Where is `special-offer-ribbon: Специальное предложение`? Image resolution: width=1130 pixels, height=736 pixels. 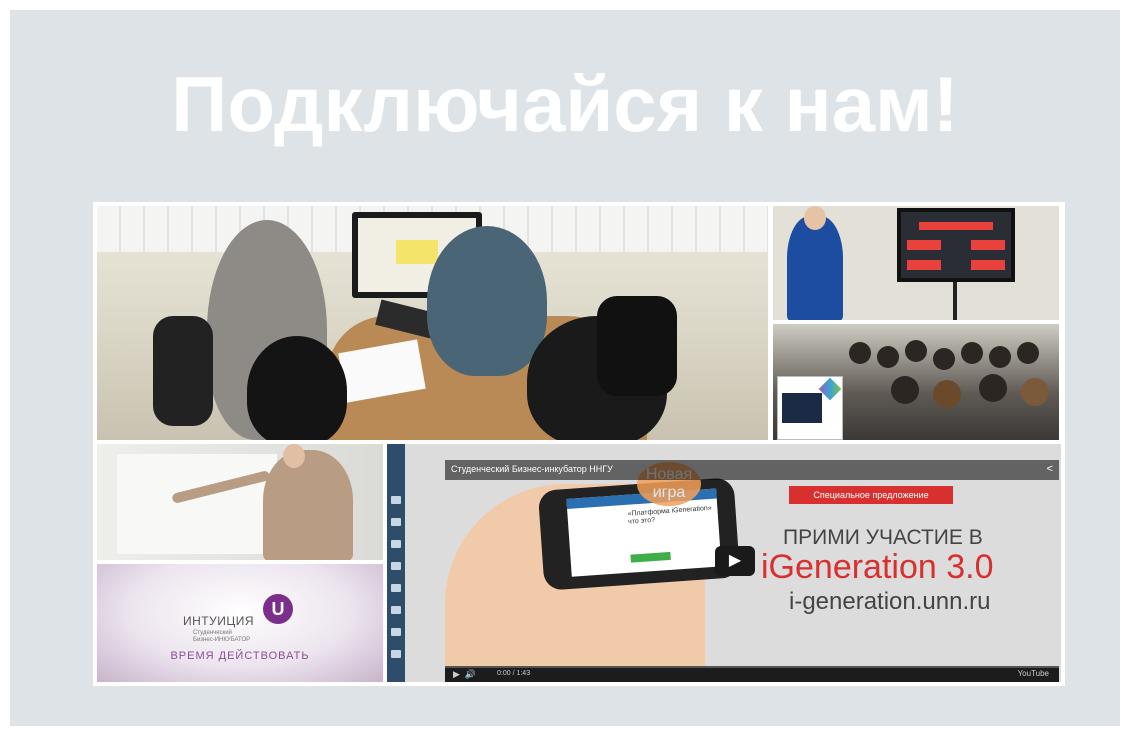 special-offer-ribbon: Специальное предложение is located at coordinates (871, 495).